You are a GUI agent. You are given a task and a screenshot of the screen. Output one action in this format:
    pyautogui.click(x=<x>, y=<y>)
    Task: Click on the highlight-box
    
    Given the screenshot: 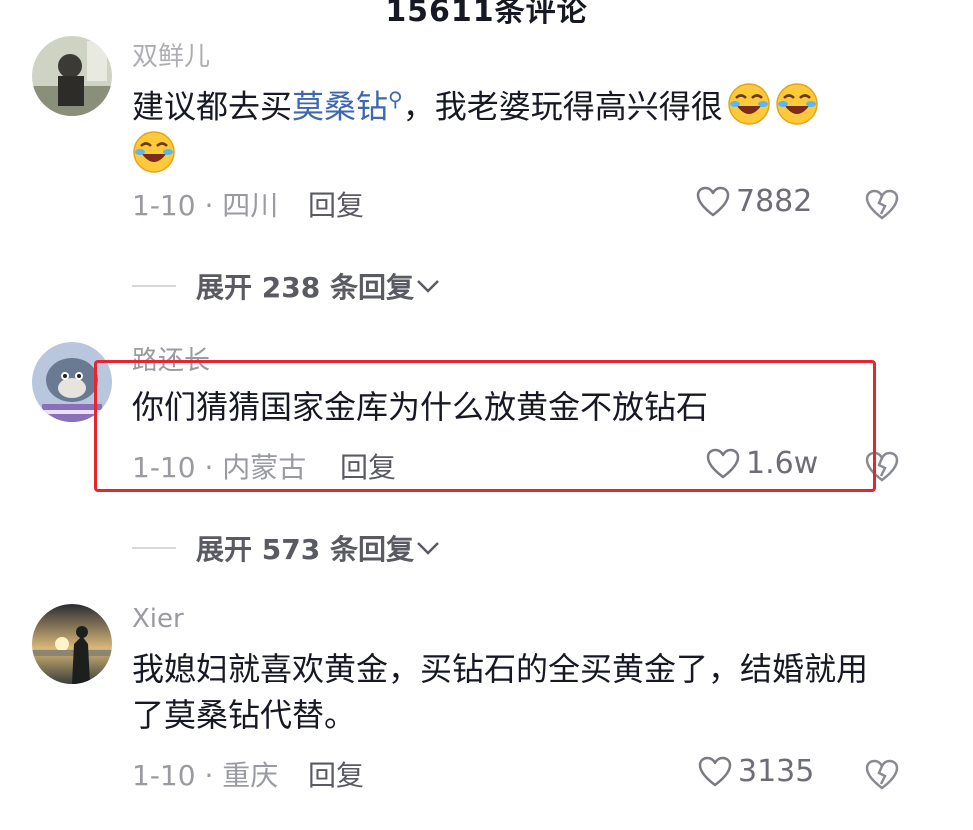 What is the action you would take?
    pyautogui.click(x=485, y=426)
    